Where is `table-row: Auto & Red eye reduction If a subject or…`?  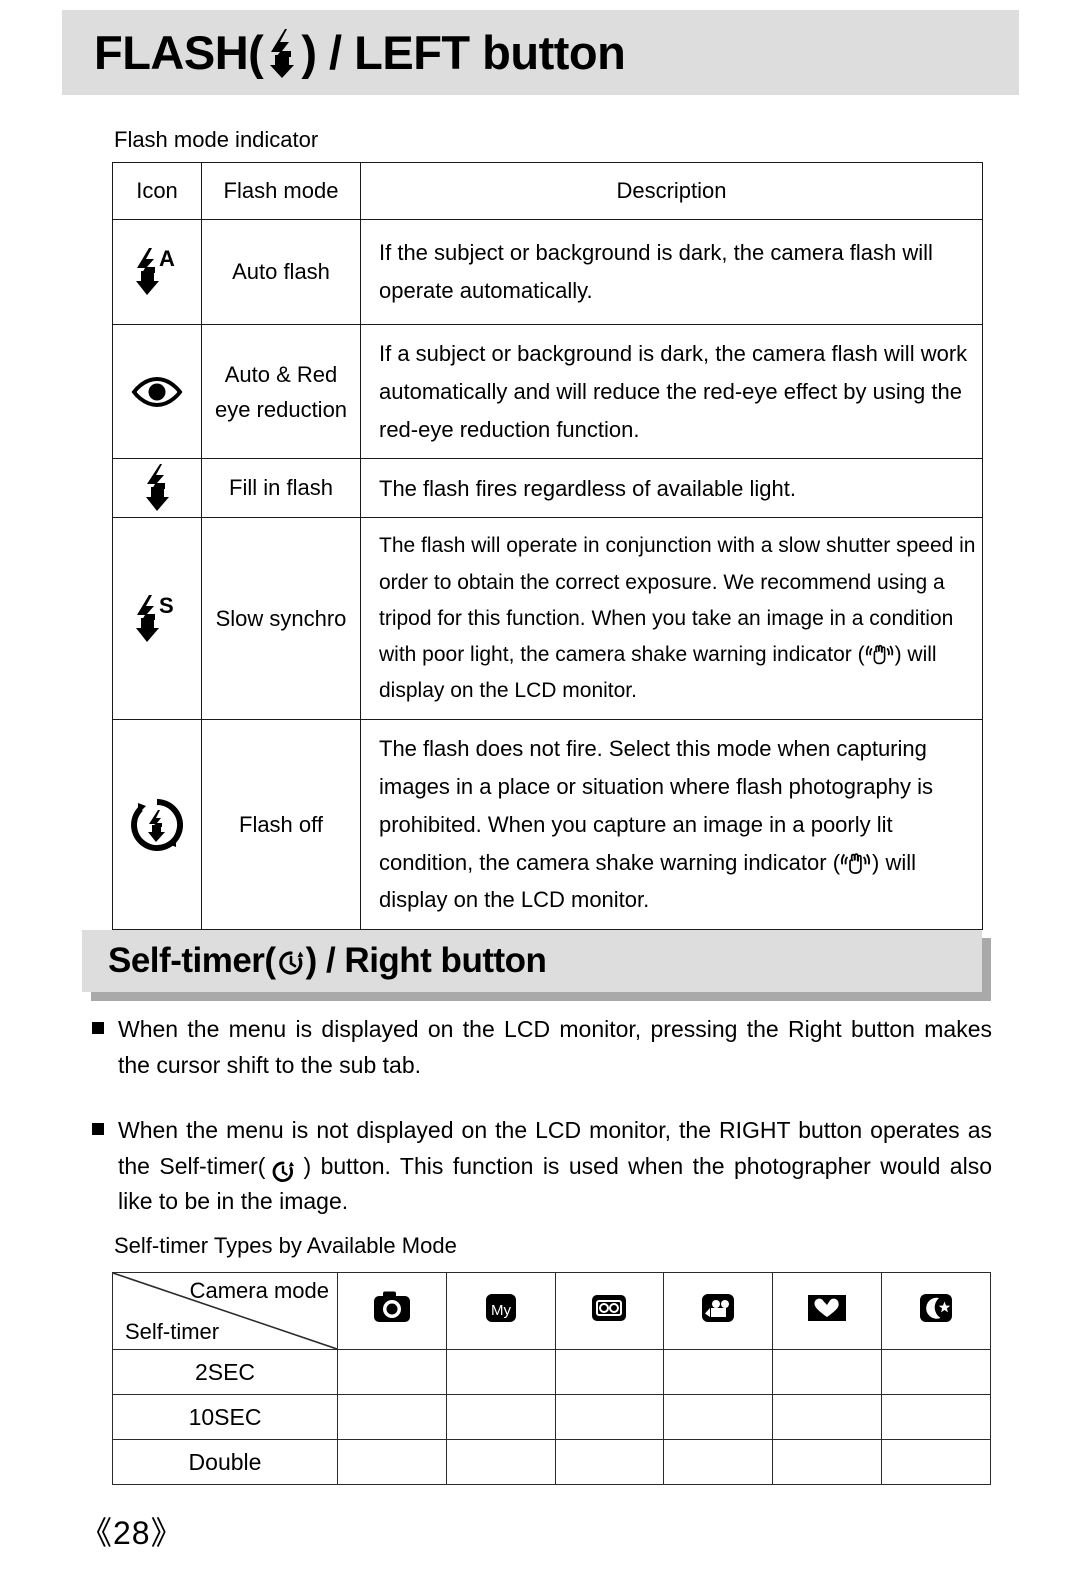 table-row: Auto & Red eye reduction If a subject or… is located at coordinates (547, 391).